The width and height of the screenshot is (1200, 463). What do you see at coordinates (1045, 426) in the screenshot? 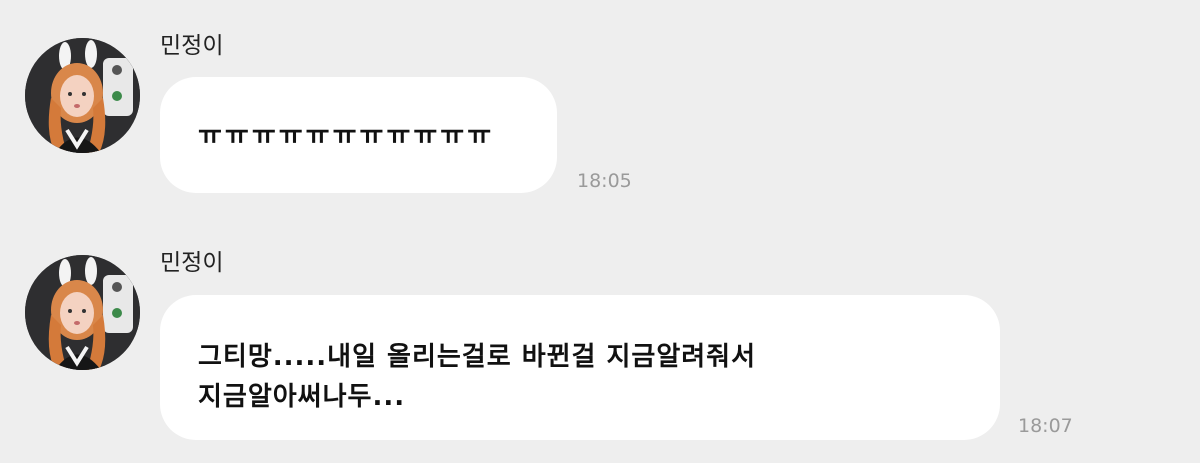
I see `message-time: 18:07` at bounding box center [1045, 426].